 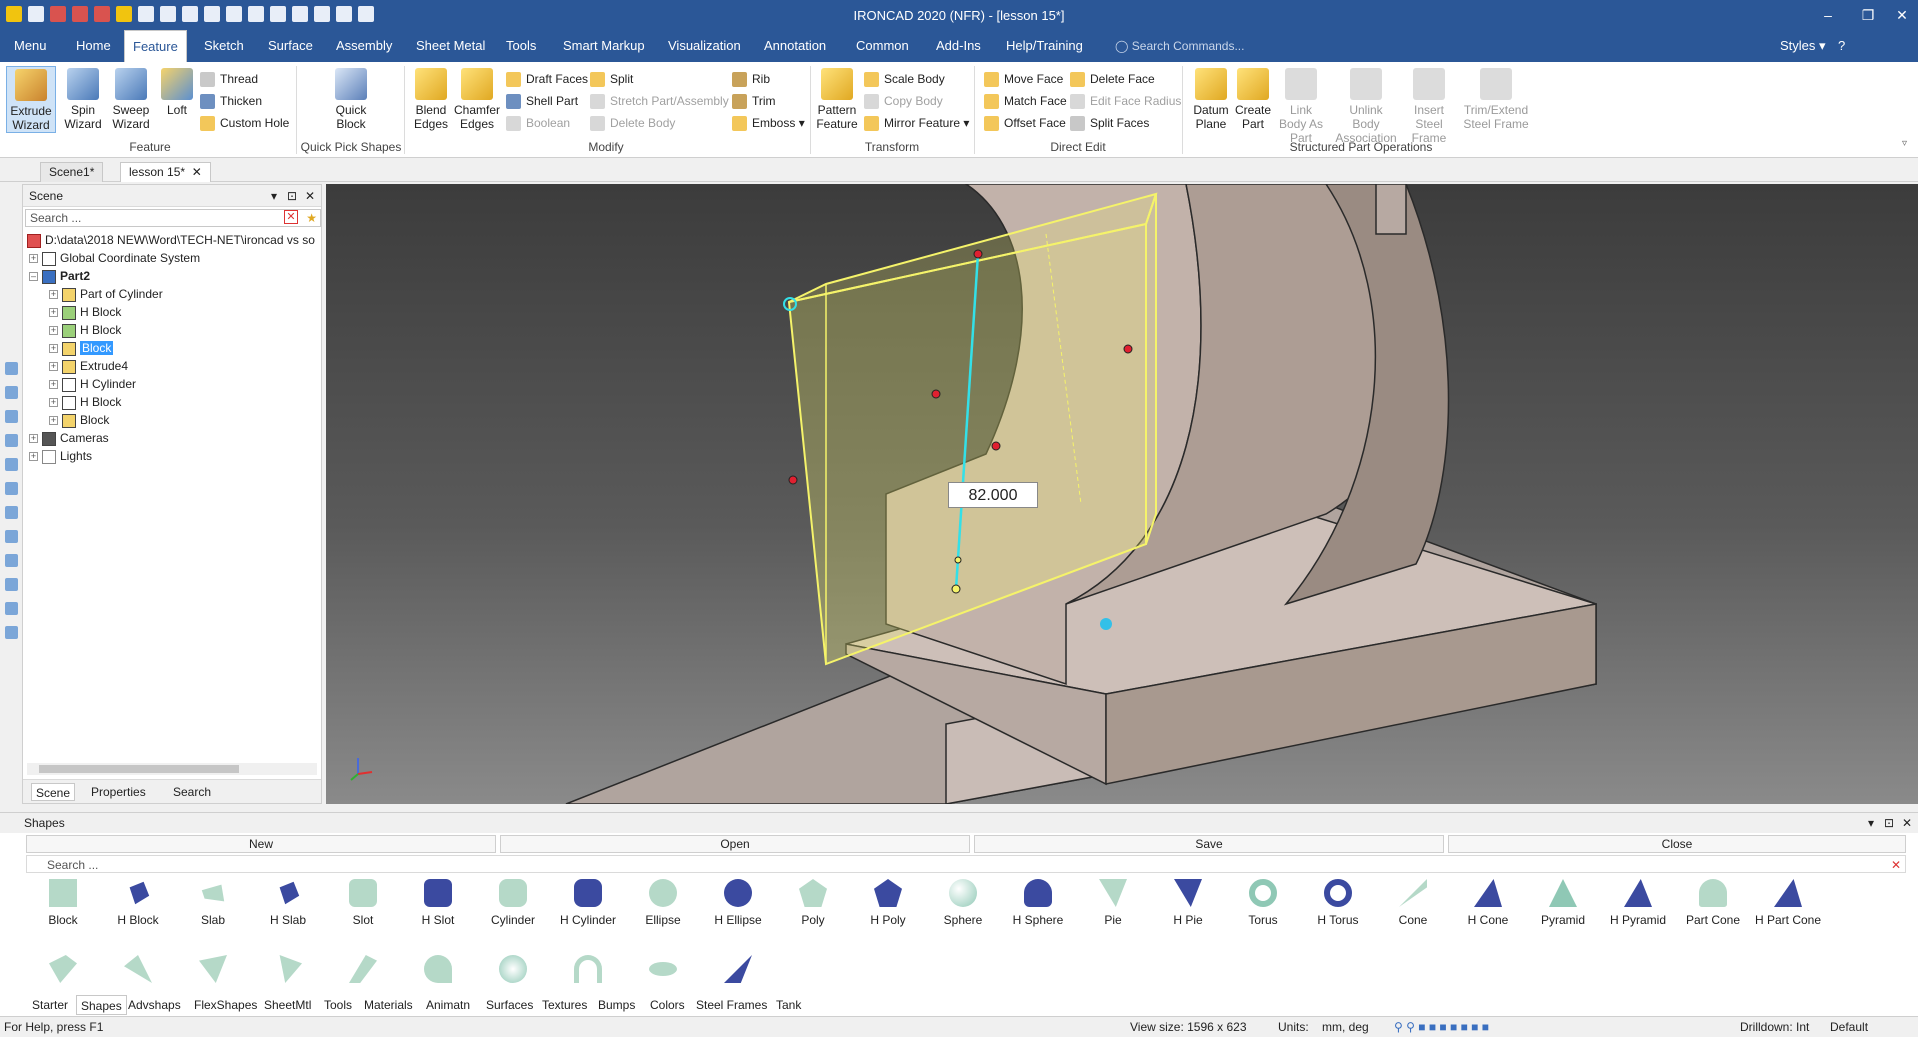 What do you see at coordinates (1677, 844) in the screenshot?
I see `catalog-close-button: Close` at bounding box center [1677, 844].